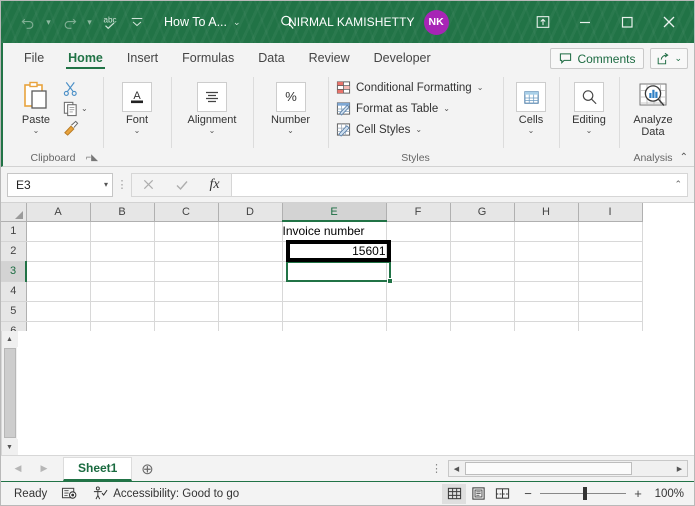  What do you see at coordinates (69, 22) in the screenshot?
I see `redo-icon` at bounding box center [69, 22].